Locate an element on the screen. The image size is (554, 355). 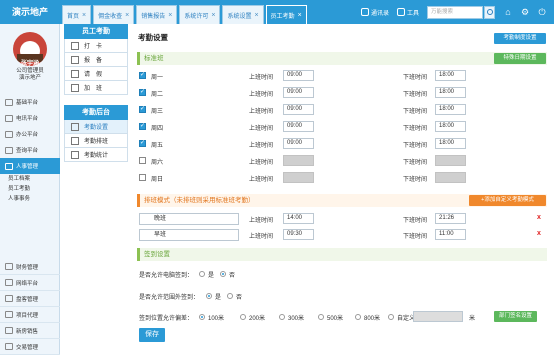
search-input: 万能搜索 is located at coordinates (455, 12).